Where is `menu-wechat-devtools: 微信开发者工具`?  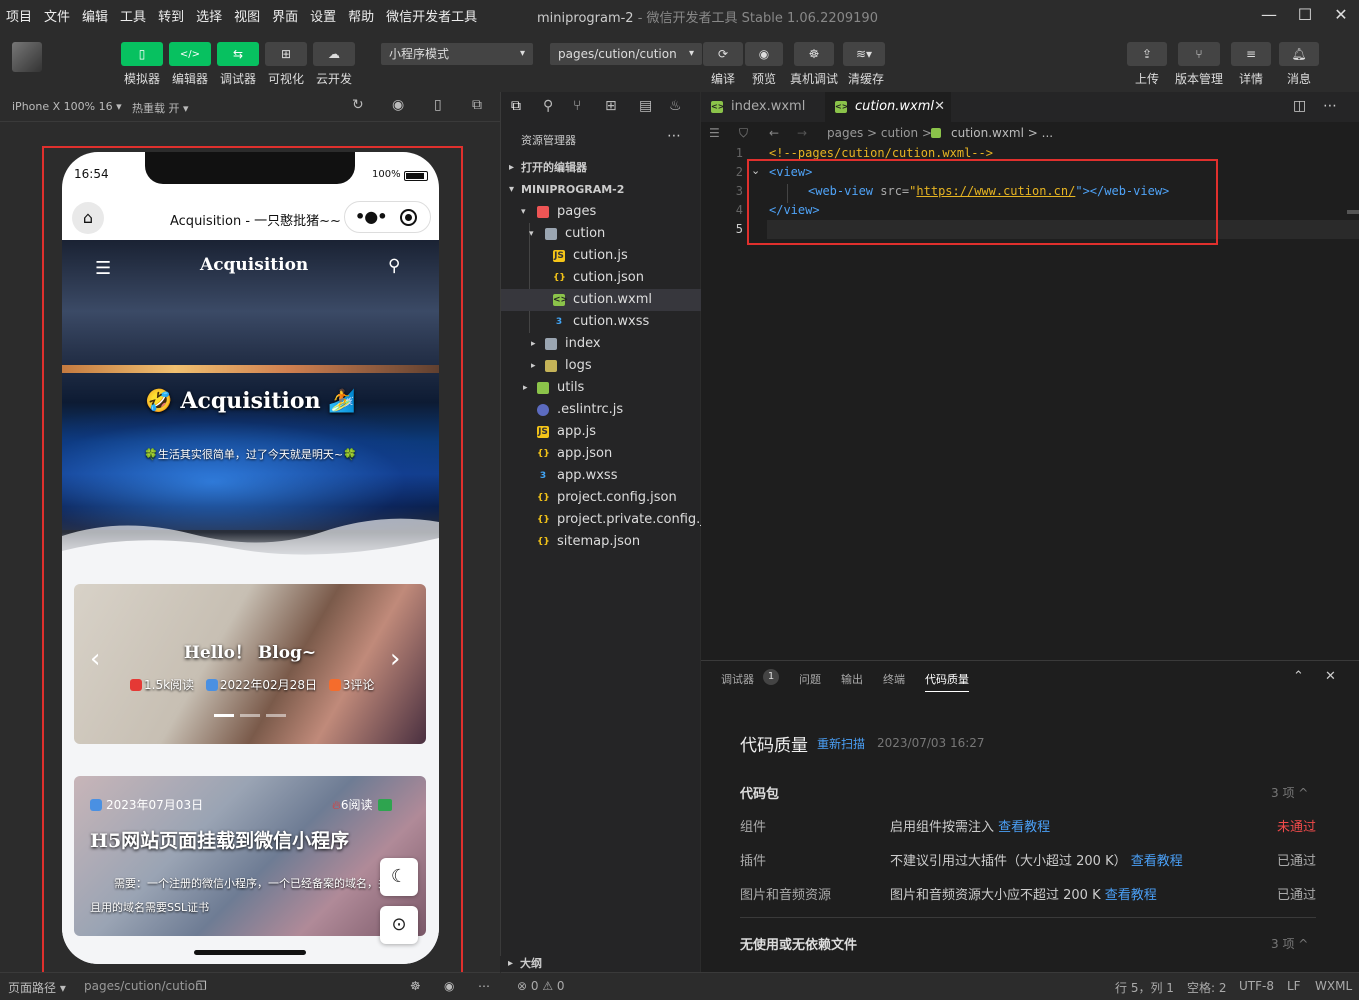
menu-wechat-devtools: 微信开发者工具 is located at coordinates (431, 15).